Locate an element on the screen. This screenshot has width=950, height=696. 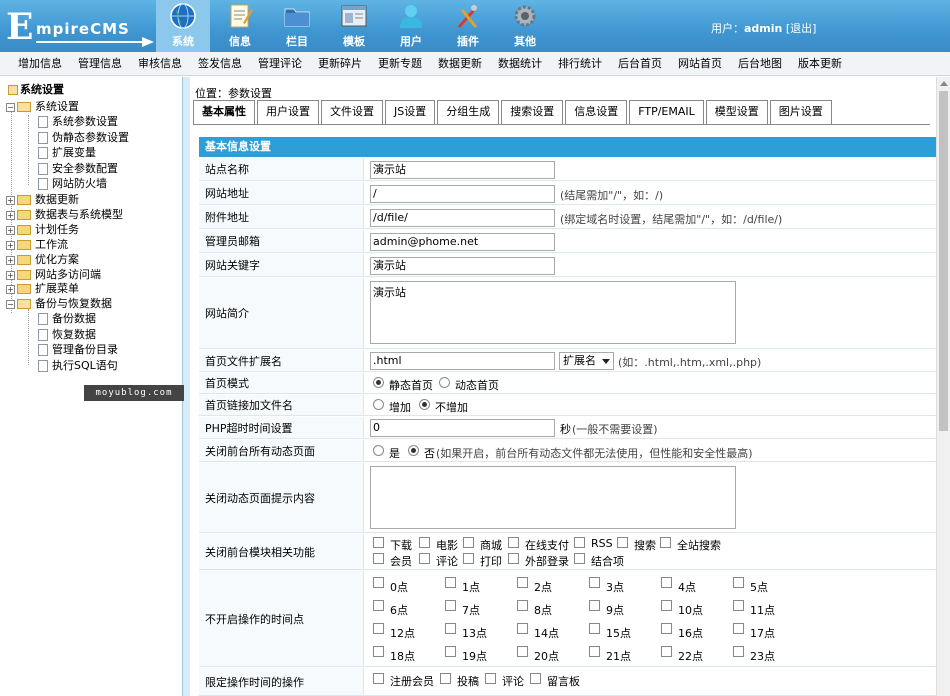
tab-model: 模型设置 is located at coordinates (736, 112).